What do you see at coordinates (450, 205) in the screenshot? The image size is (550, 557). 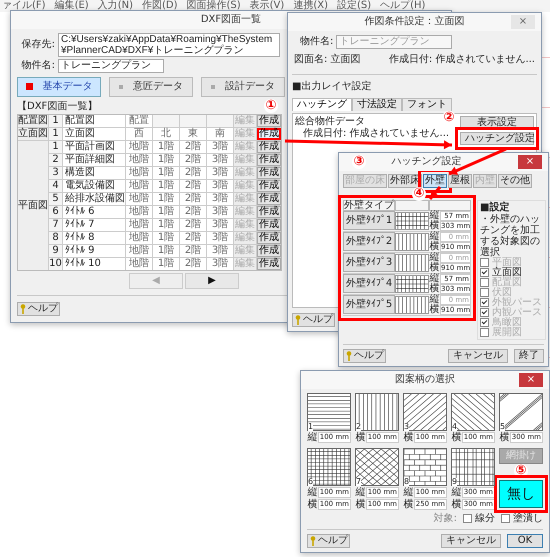 I see `header-cell` at bounding box center [450, 205].